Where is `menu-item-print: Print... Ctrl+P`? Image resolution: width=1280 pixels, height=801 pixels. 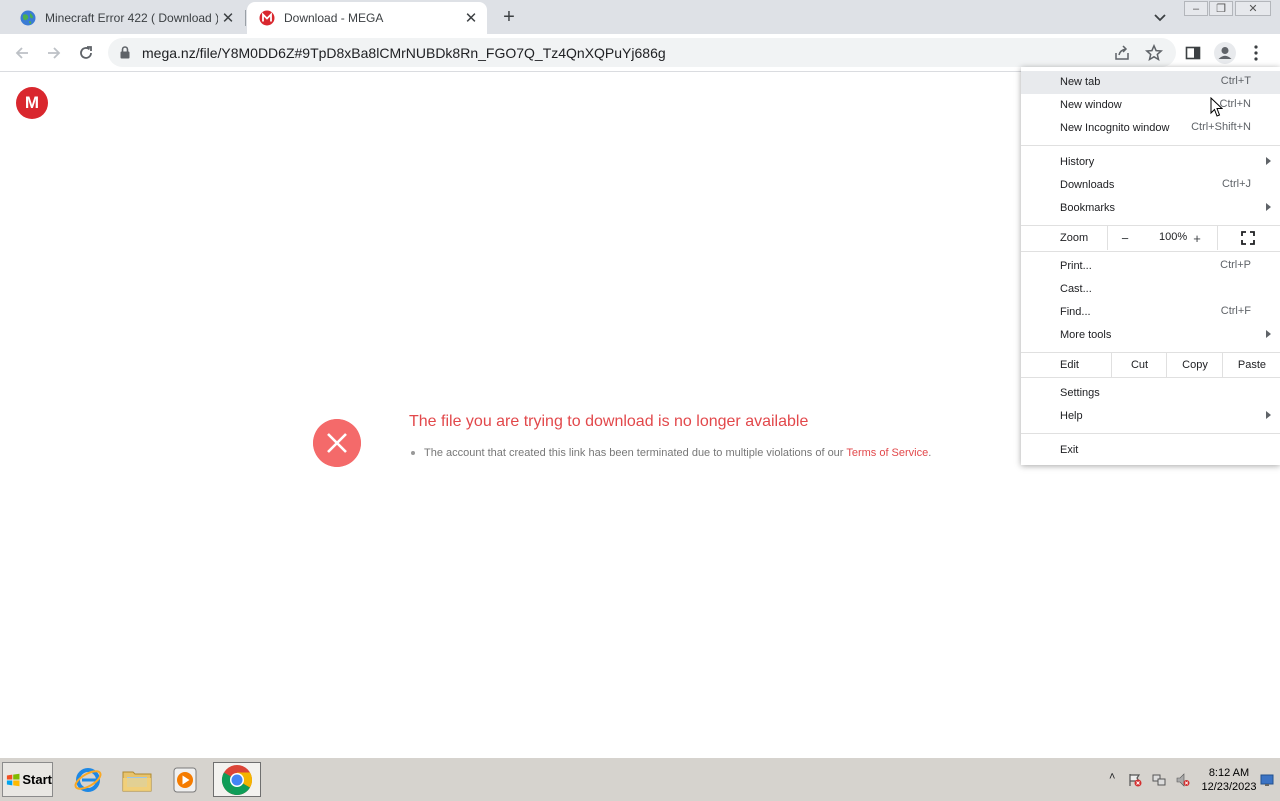
menu-item-print: Print... Ctrl+P is located at coordinates (1150, 266).